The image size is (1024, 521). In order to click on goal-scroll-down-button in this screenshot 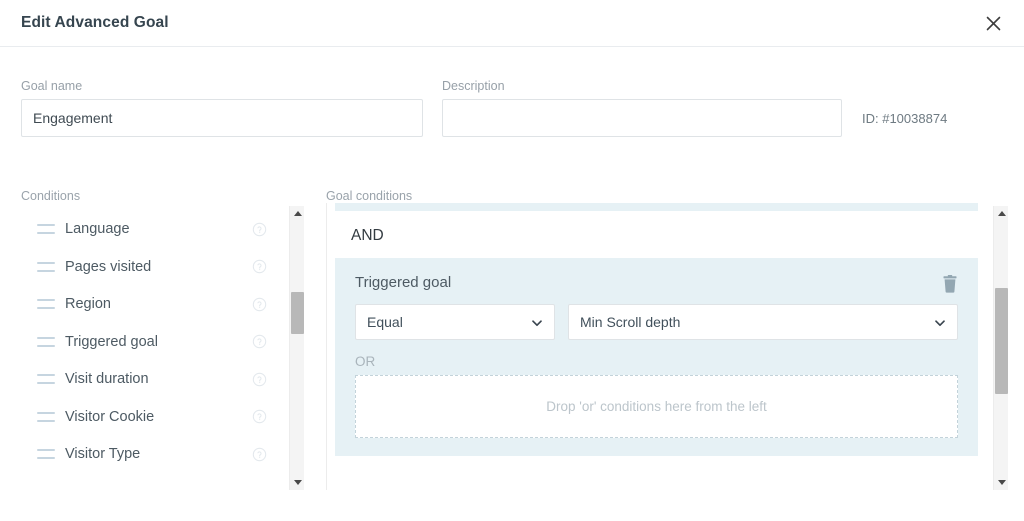, I will do `click(1001, 482)`.